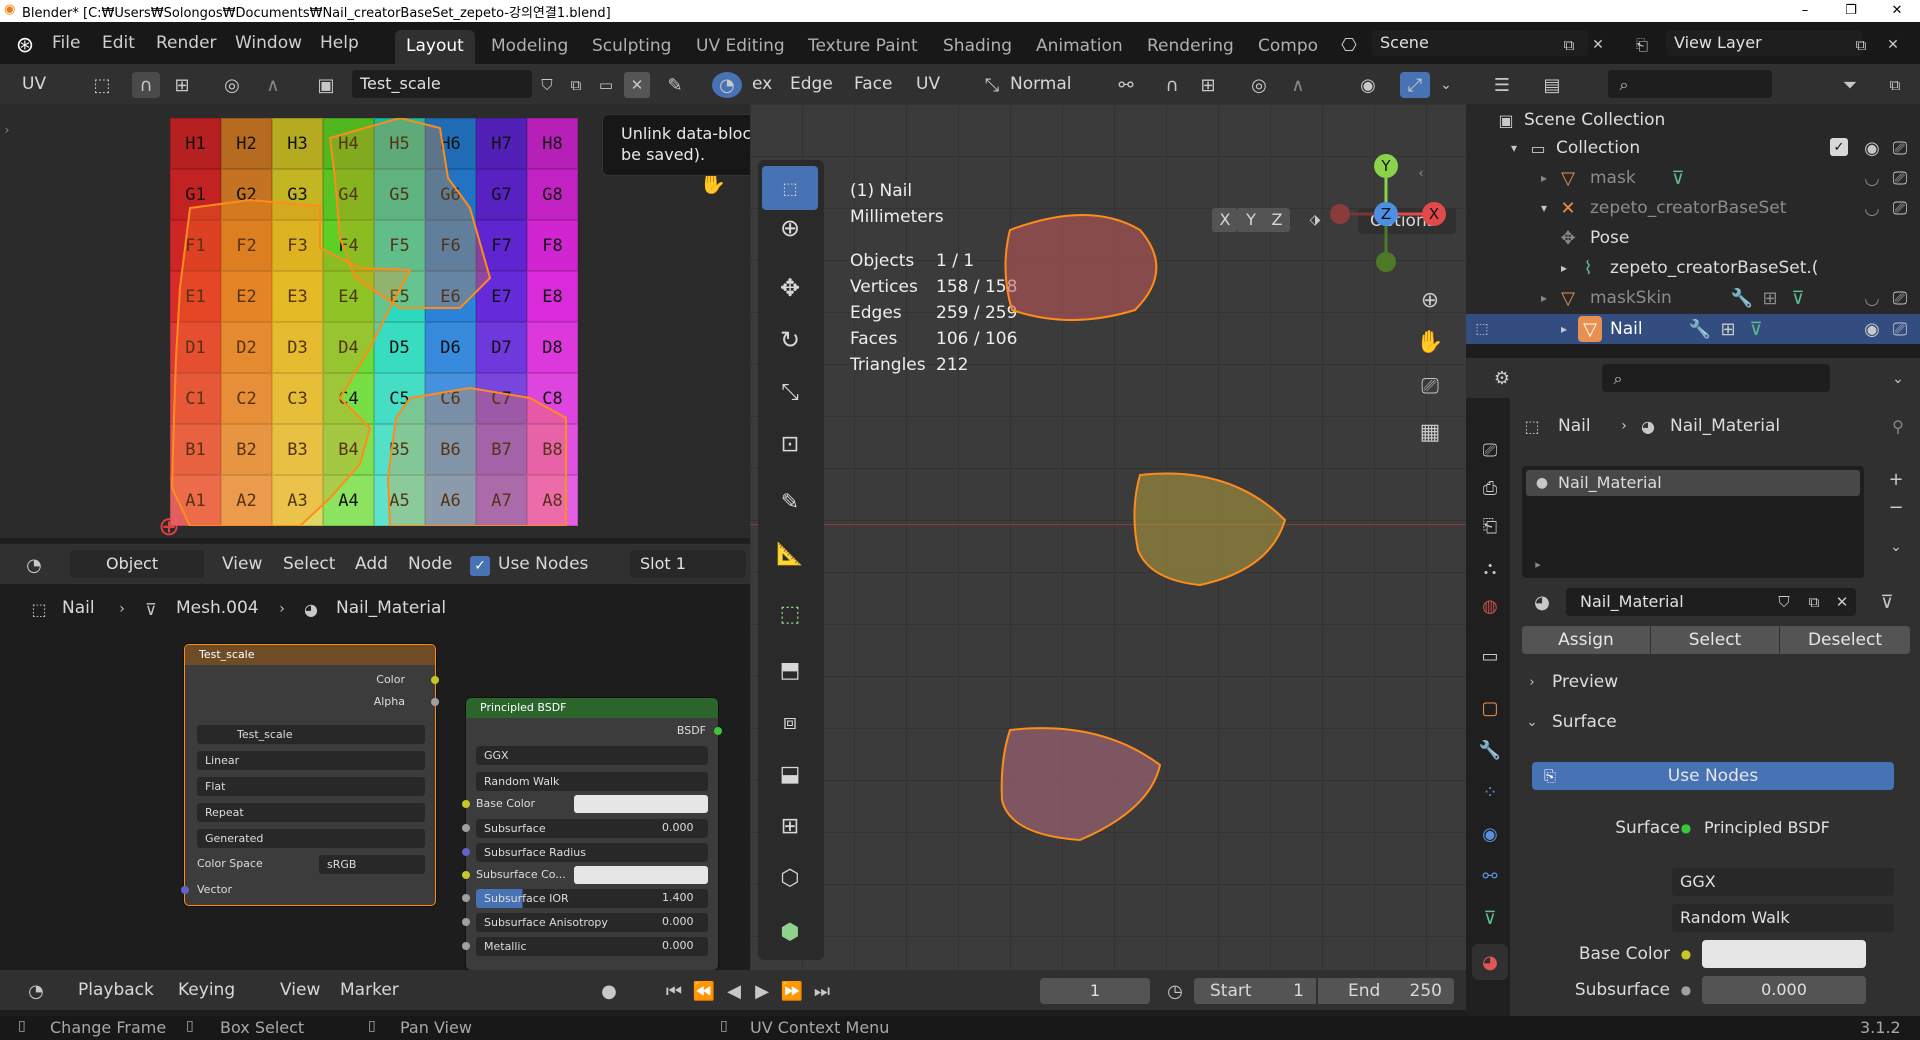 The height and width of the screenshot is (1040, 1920). What do you see at coordinates (928, 84) in the screenshot?
I see `viewport-menu-uv: UV` at bounding box center [928, 84].